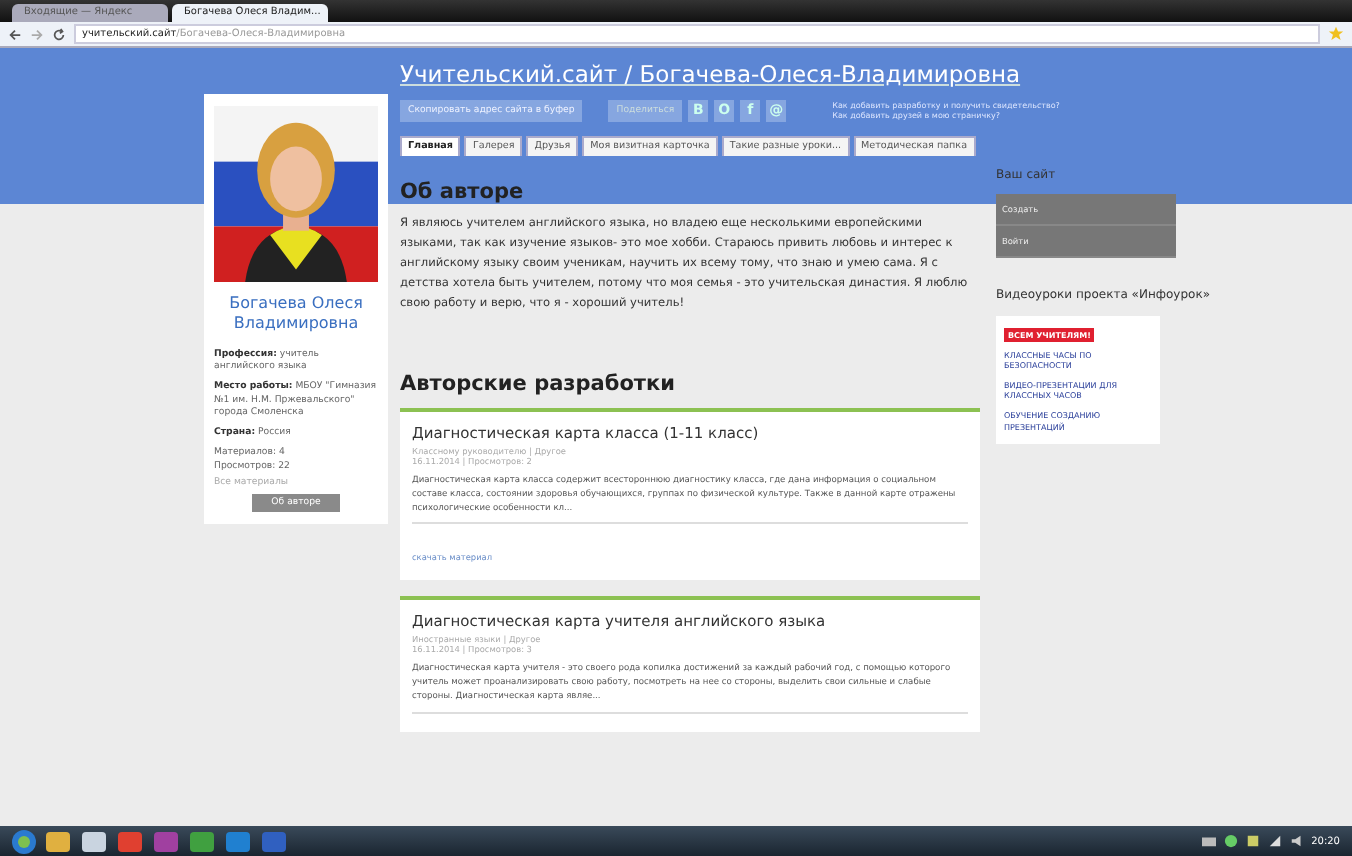 Image resolution: width=1352 pixels, height=856 pixels. I want to click on section-heading: Авторские разработки, so click(538, 383).